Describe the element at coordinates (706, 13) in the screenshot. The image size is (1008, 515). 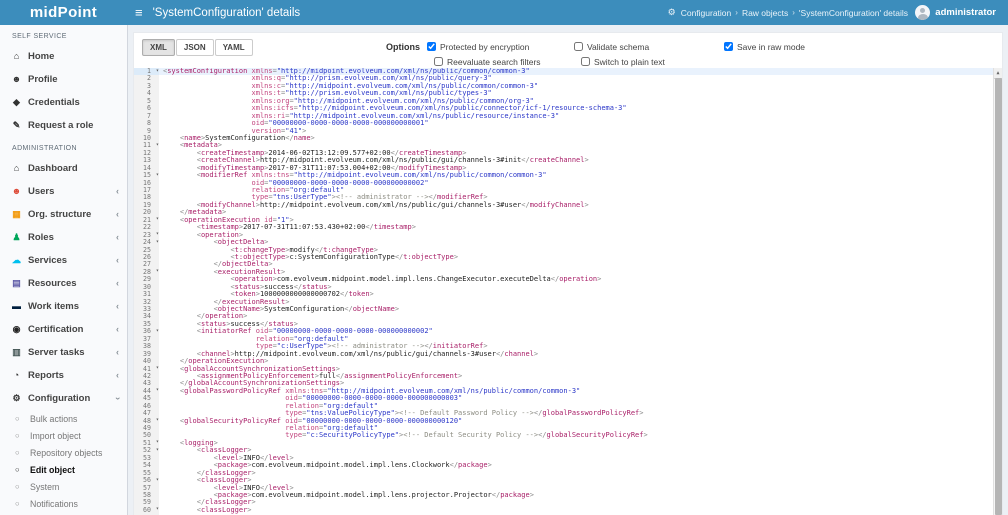
I see `breadcrumb-item-configuration: Configuration` at that location.